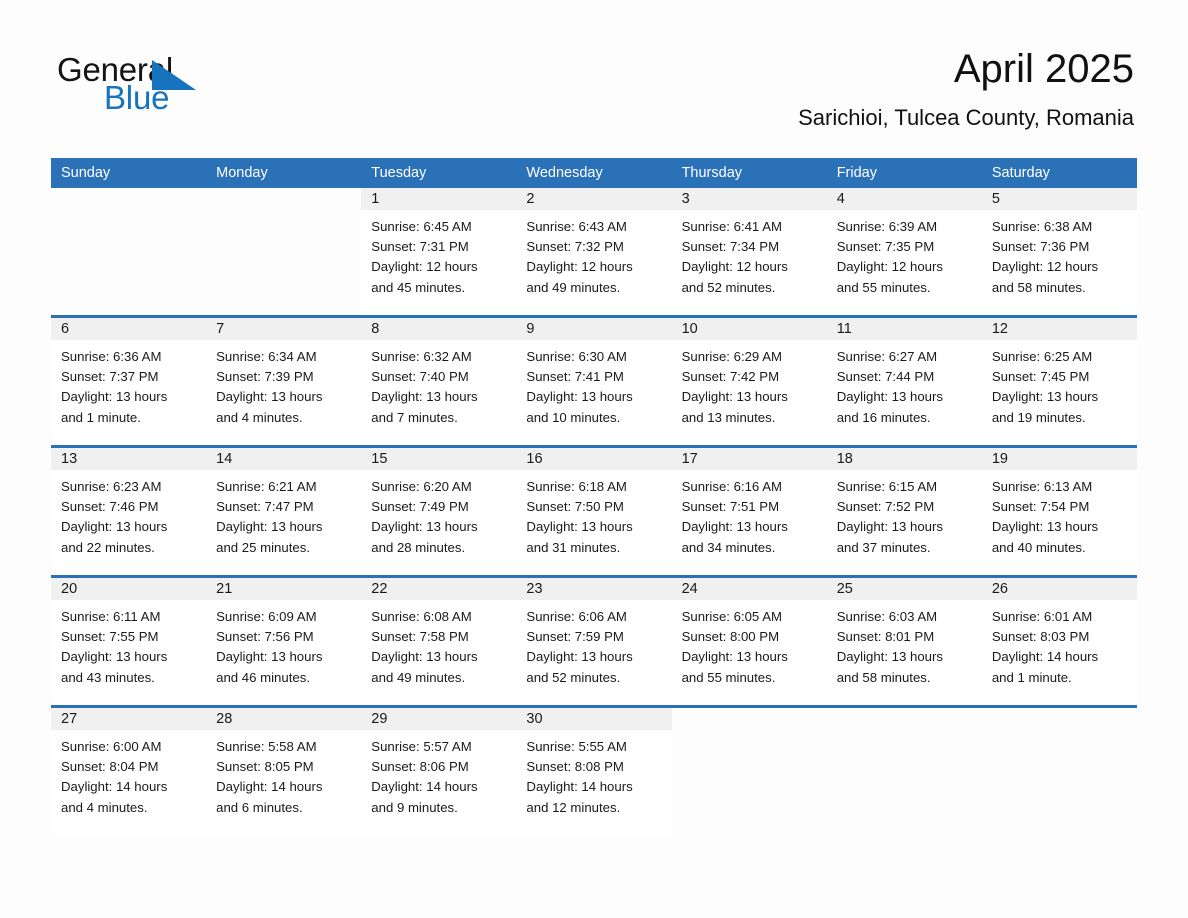 This screenshot has height=918, width=1188. Describe the element at coordinates (1038, 417) in the screenshot. I see `daylight-line2-text: and 19 minutes.` at that location.